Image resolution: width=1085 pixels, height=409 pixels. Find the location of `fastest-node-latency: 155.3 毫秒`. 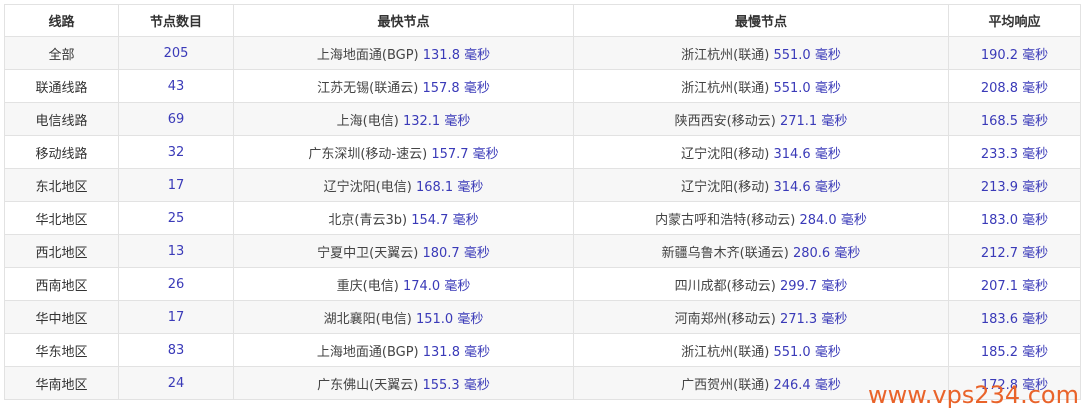

fastest-node-latency: 155.3 毫秒 is located at coordinates (456, 385).